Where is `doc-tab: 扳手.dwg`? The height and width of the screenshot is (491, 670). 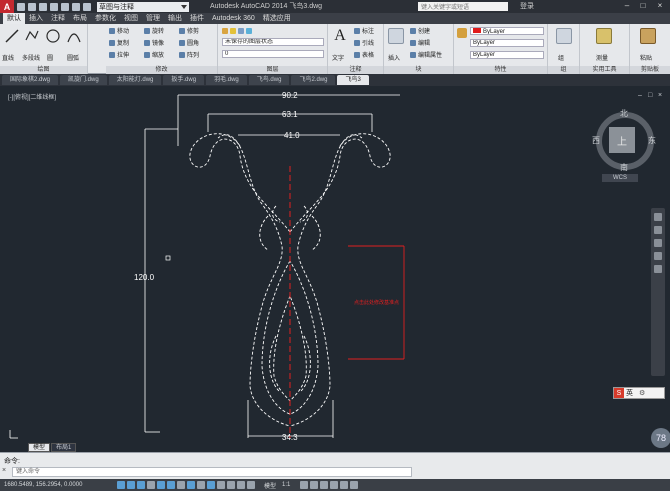
doc-tab: 扳手.dwg is located at coordinates (184, 80).